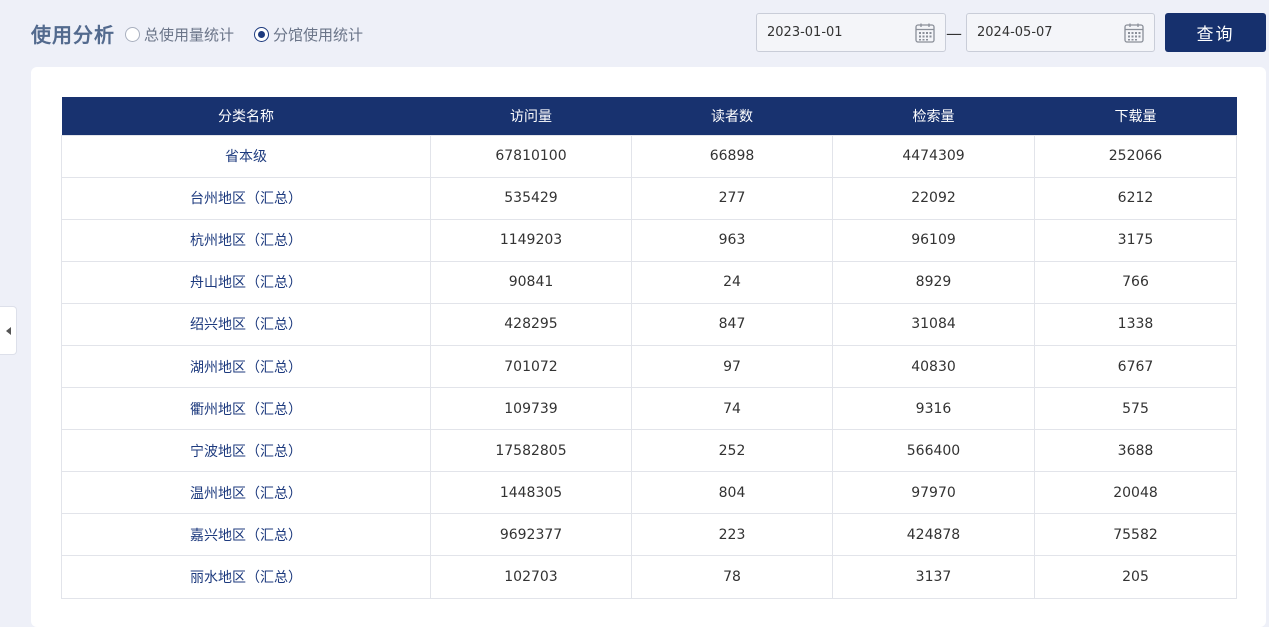  What do you see at coordinates (933, 324) in the screenshot?
I see `table-cell: 31084` at bounding box center [933, 324].